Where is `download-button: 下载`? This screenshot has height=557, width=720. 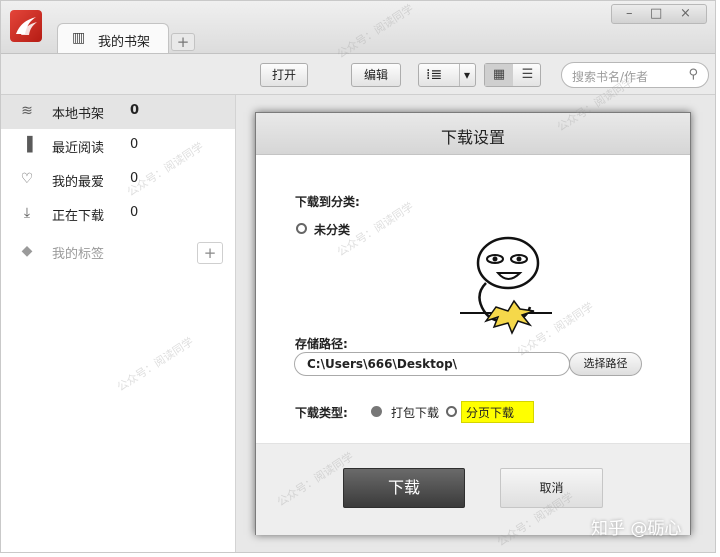 download-button: 下载 is located at coordinates (404, 488).